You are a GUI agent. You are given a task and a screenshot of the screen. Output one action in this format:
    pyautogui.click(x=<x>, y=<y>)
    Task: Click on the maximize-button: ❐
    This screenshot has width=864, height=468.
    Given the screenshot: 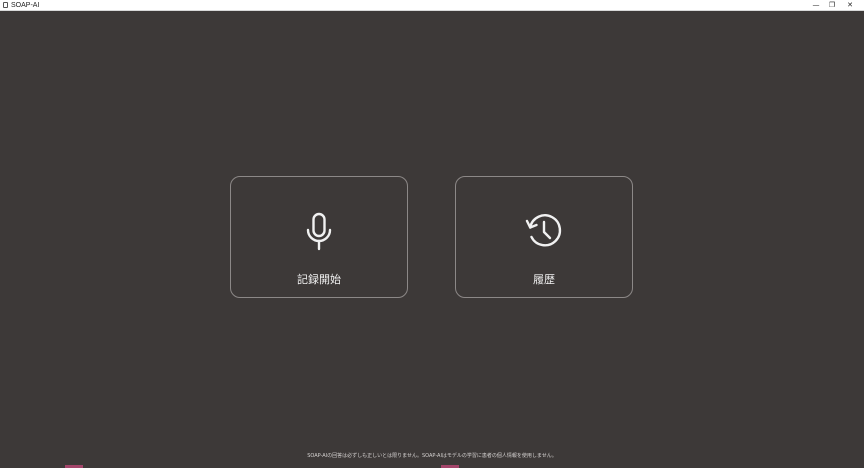 What is the action you would take?
    pyautogui.click(x=832, y=5)
    